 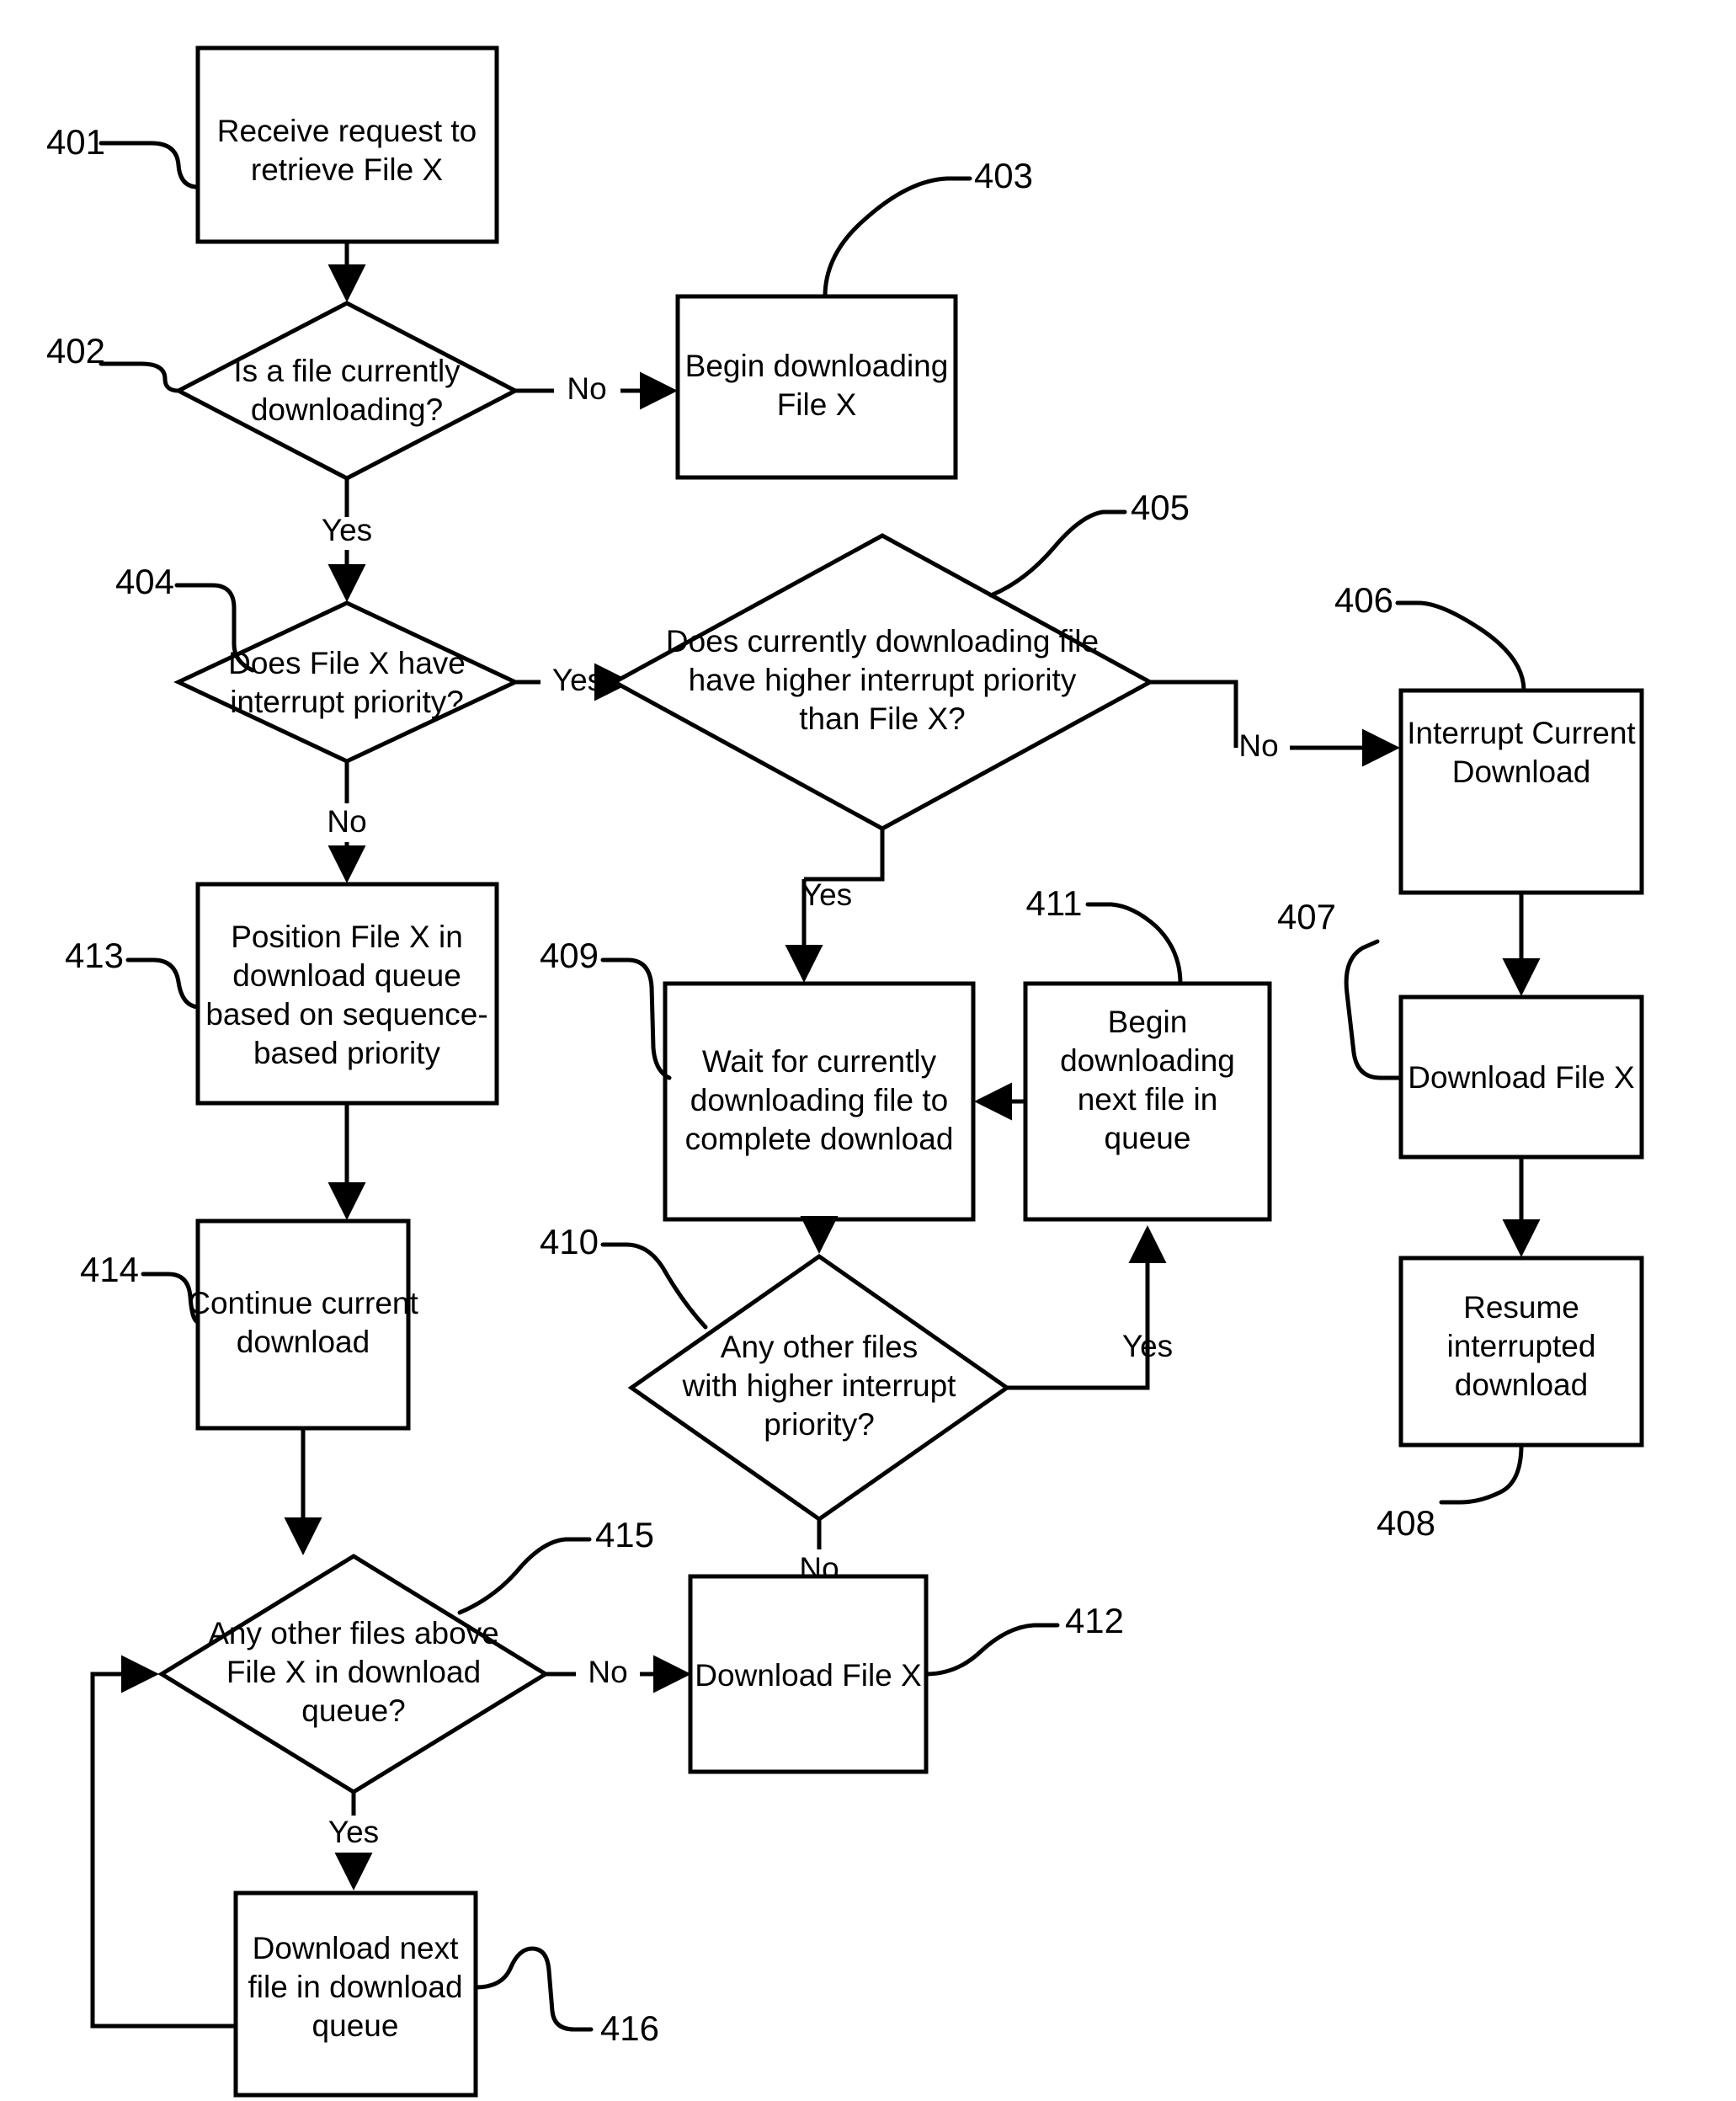 I want to click on node-409-line-1: downloading file to, so click(x=819, y=1100).